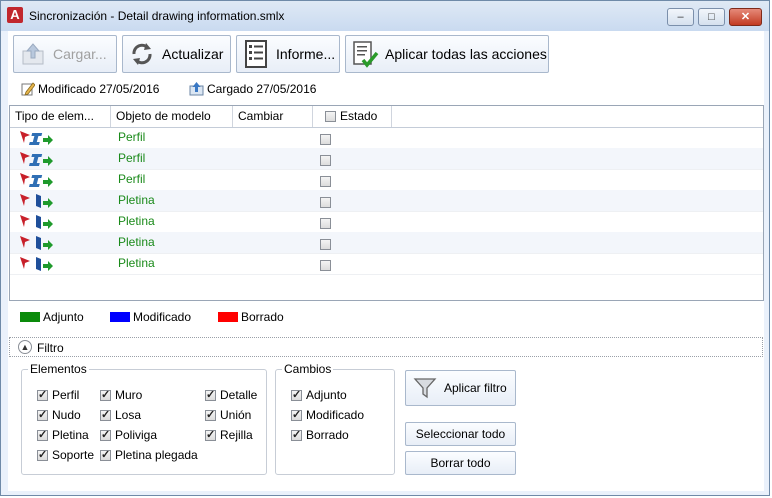  I want to click on state-select-all-checkbox, so click(330, 117).